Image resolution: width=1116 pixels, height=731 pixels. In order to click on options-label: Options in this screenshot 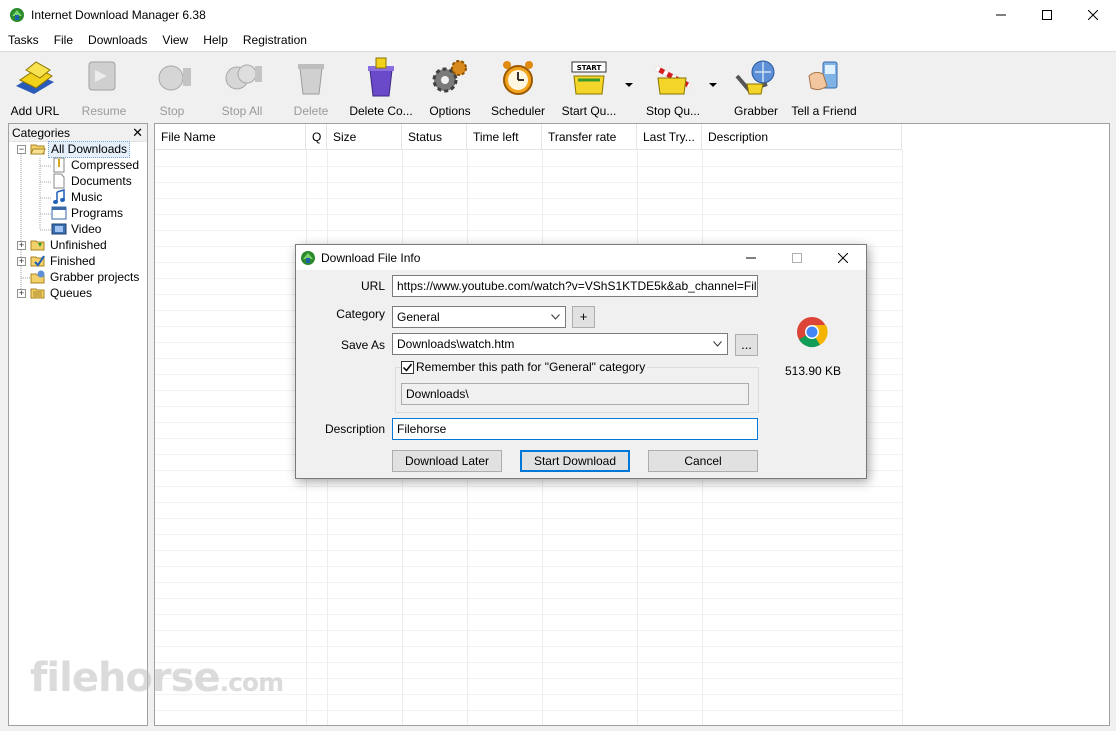, I will do `click(450, 111)`.